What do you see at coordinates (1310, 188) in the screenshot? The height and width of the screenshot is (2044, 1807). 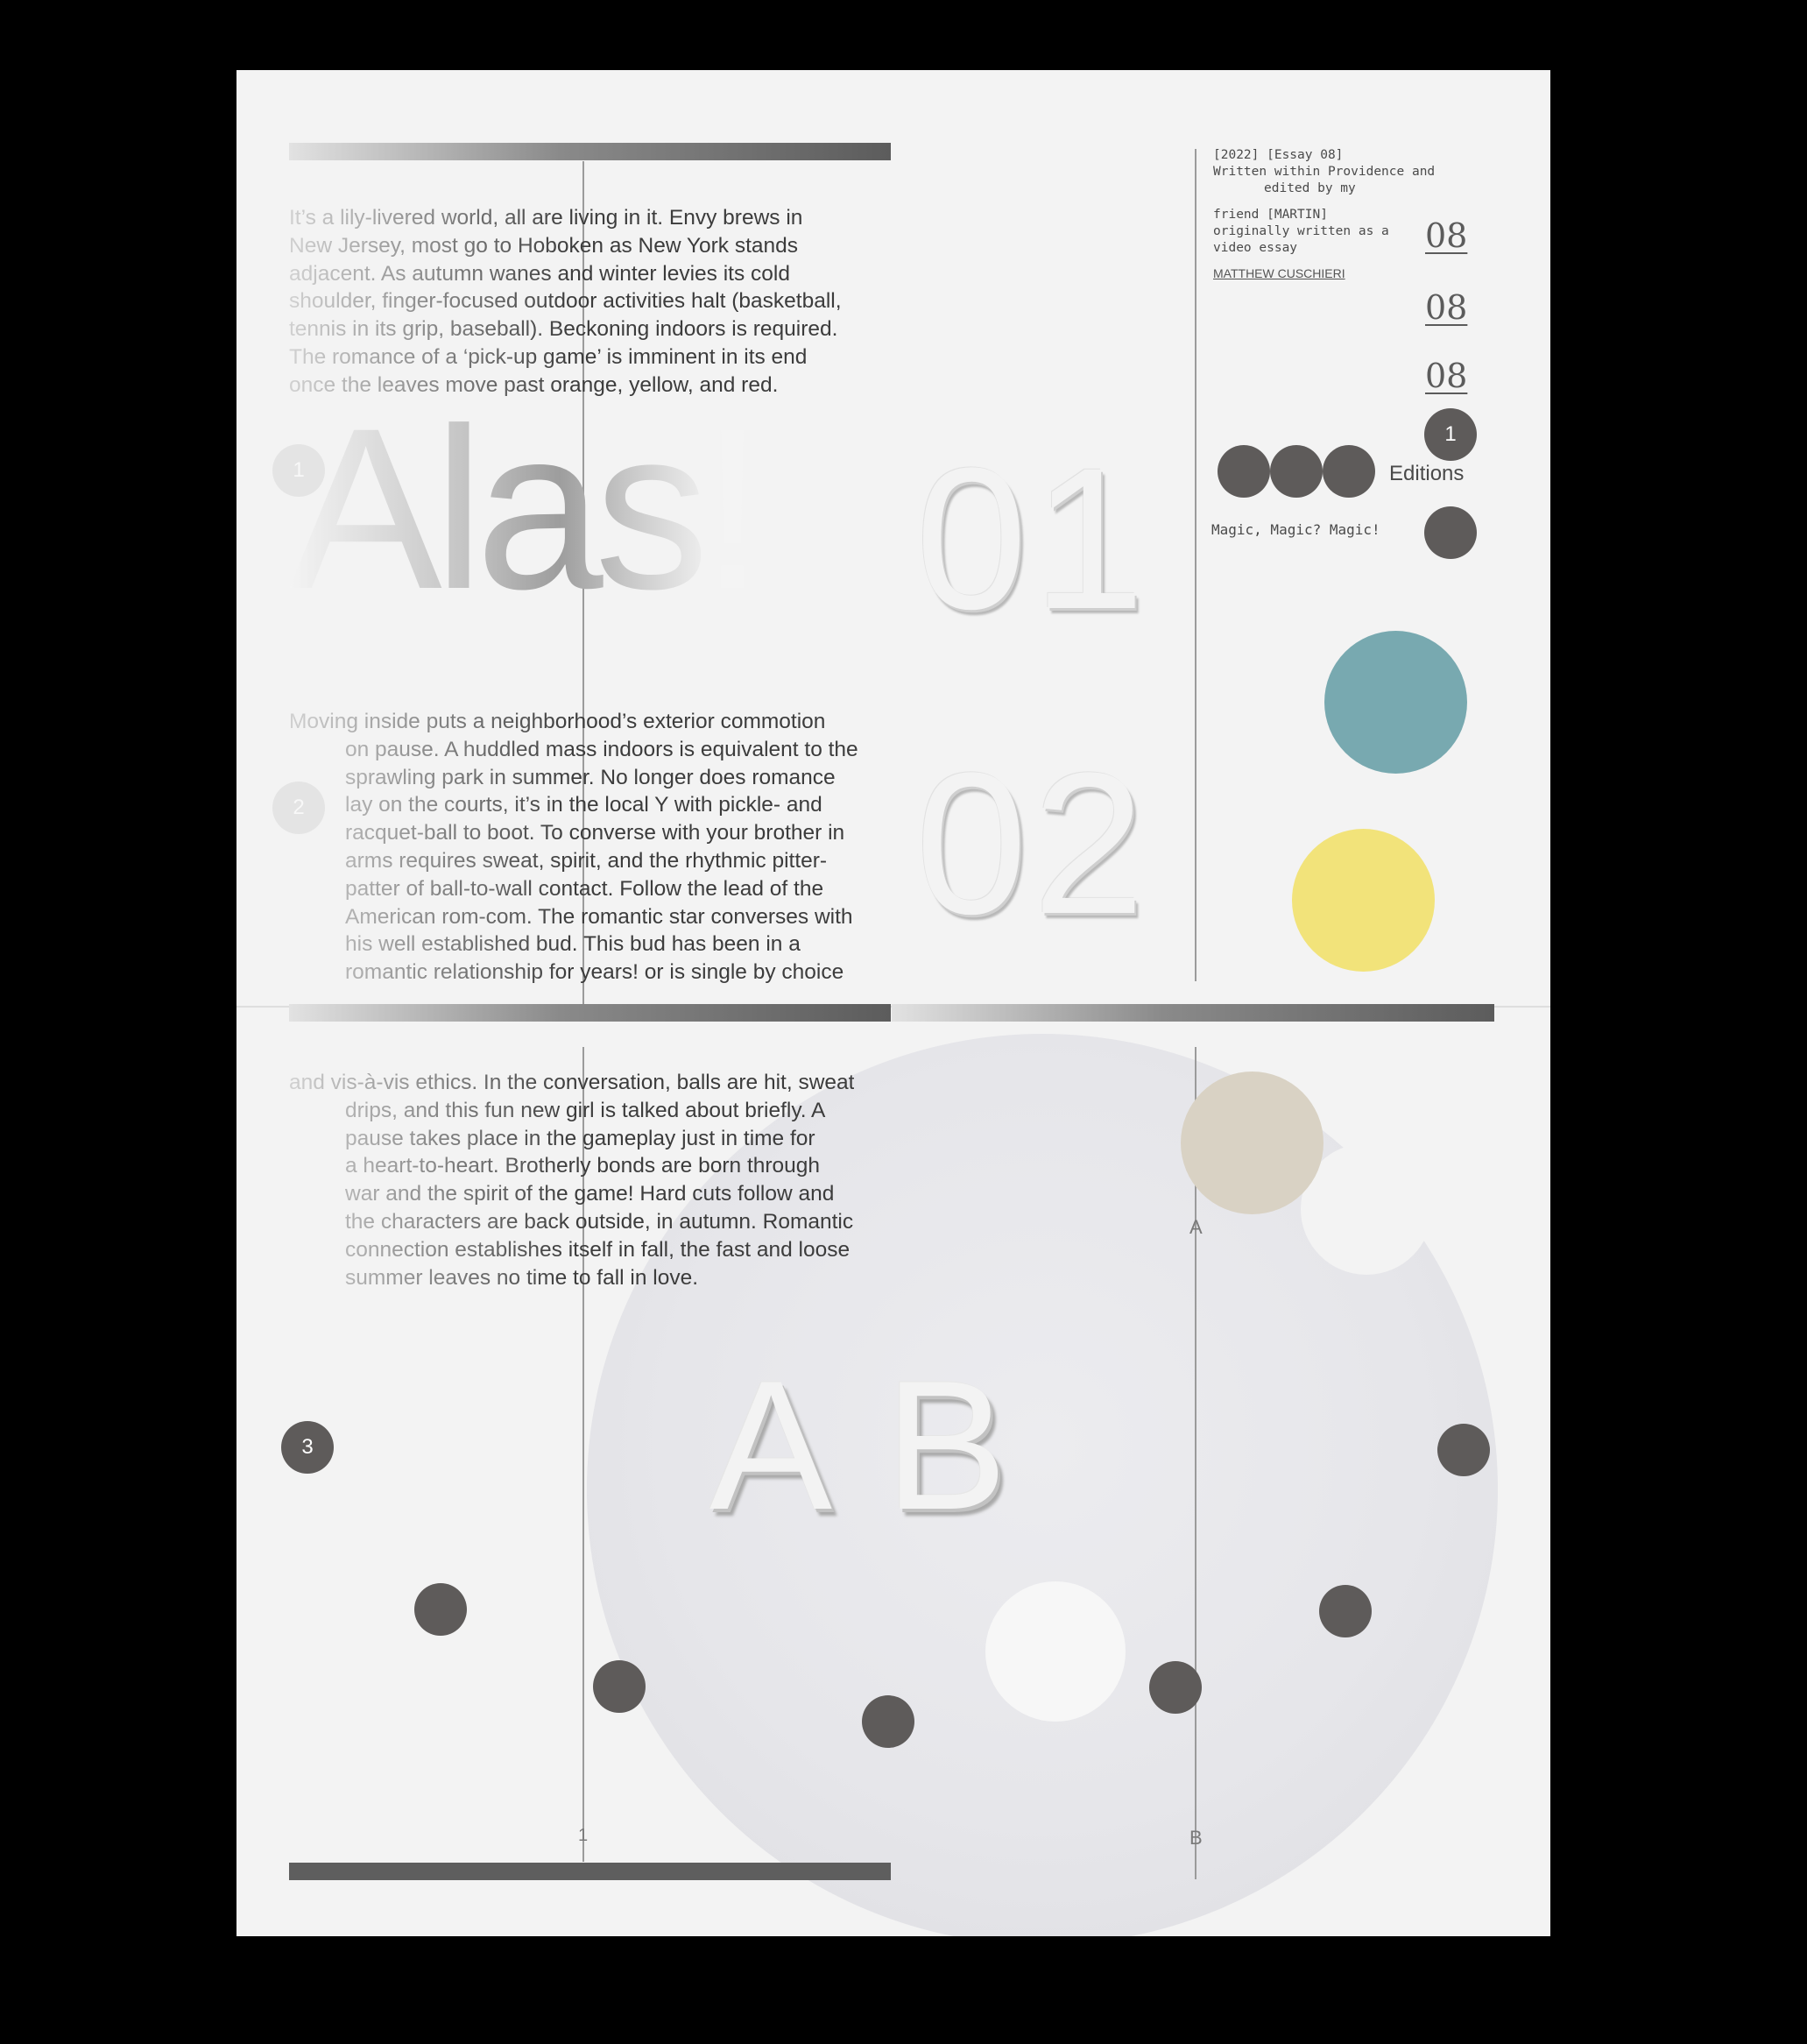 I see `colophon-line: edited by my` at bounding box center [1310, 188].